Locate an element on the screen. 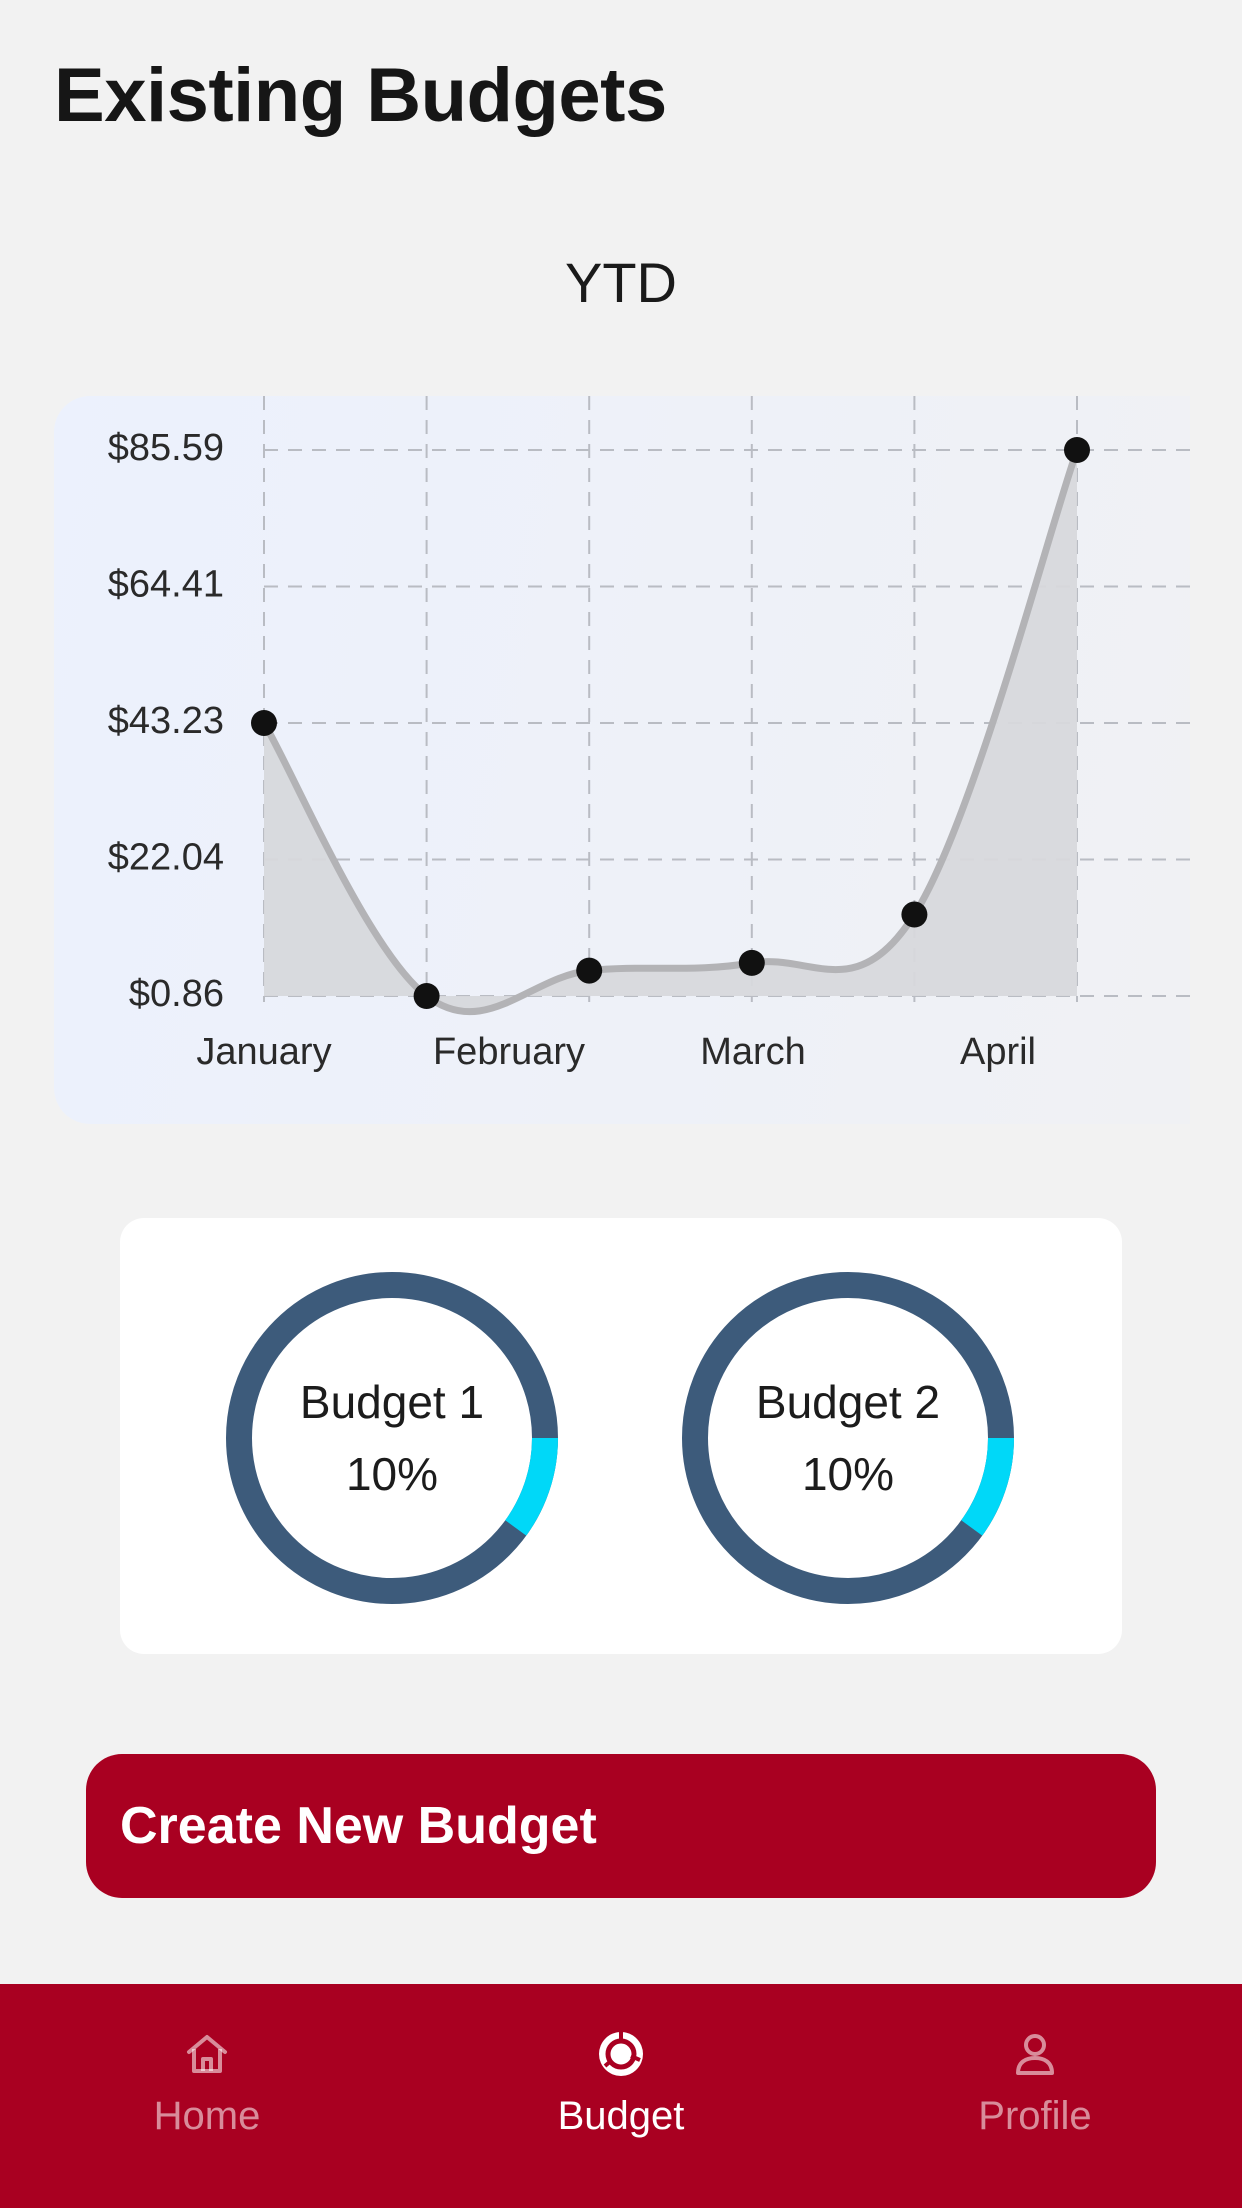 This screenshot has height=2208, width=1242. profile-icon is located at coordinates (1035, 2054).